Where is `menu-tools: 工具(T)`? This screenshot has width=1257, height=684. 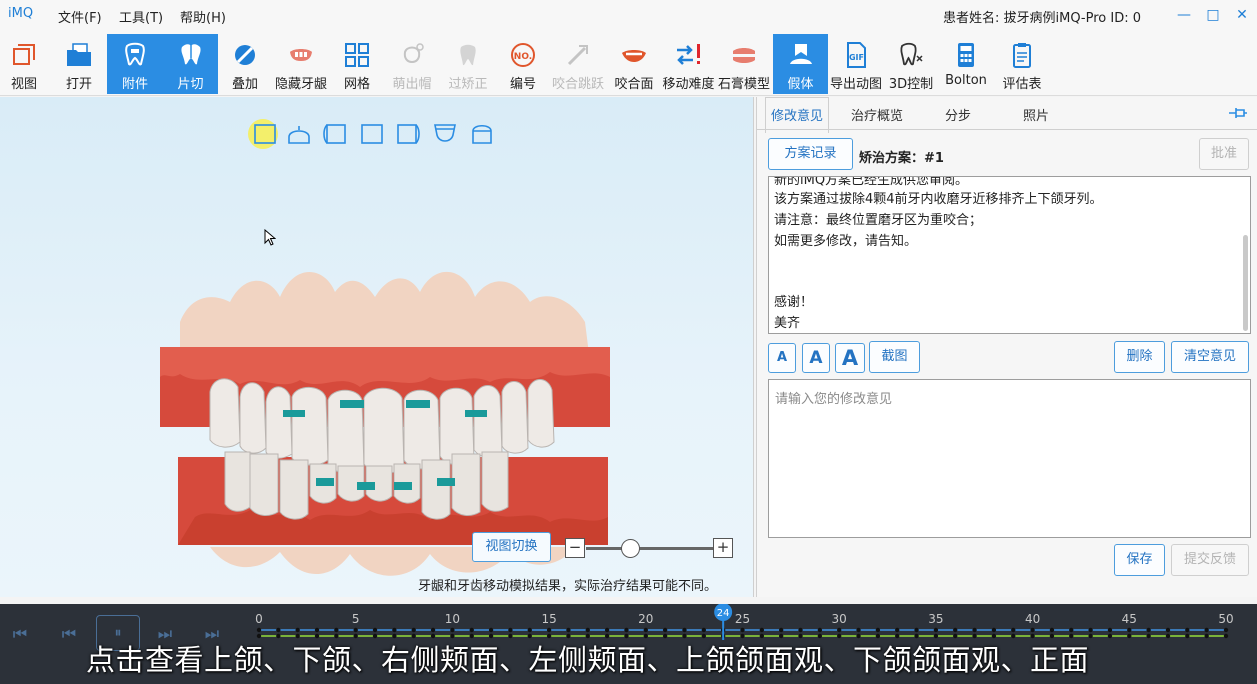 menu-tools: 工具(T) is located at coordinates (141, 16).